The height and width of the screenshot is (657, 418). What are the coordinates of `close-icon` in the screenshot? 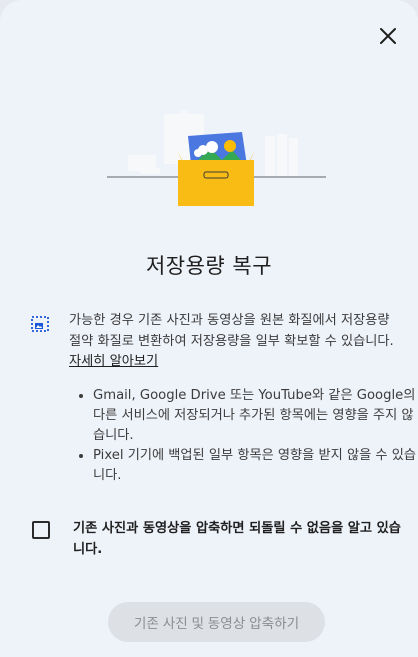 It's located at (388, 36).